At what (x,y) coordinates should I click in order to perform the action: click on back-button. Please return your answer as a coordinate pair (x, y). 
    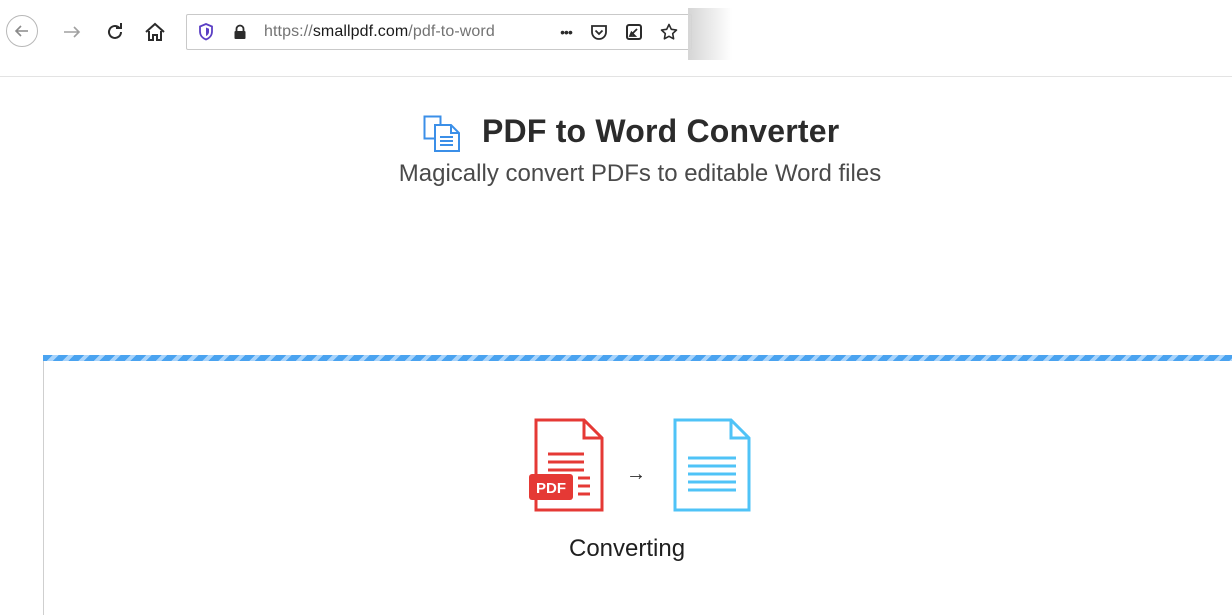
    Looking at the image, I should click on (22, 31).